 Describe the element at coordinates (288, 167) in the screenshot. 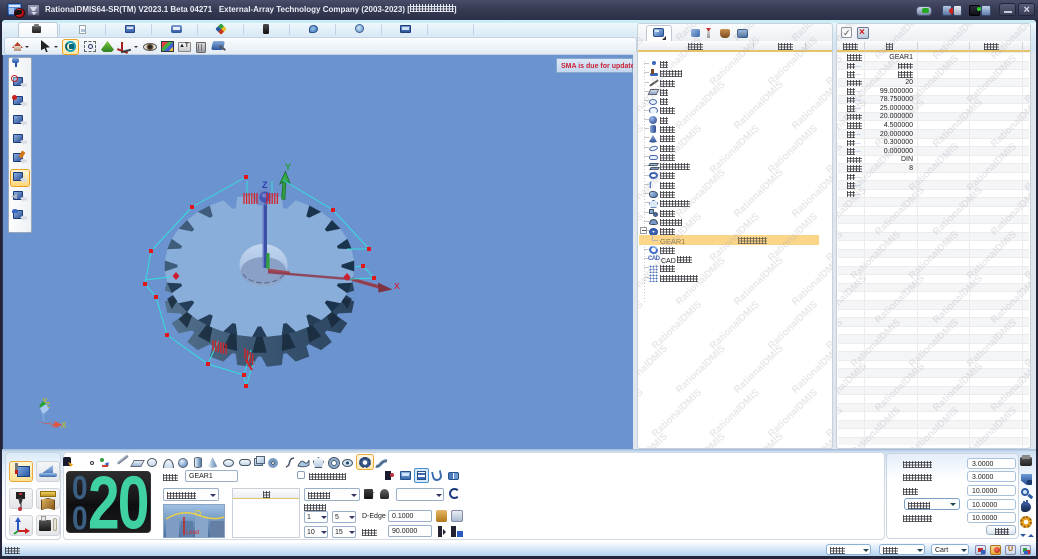

I see `svg-text: Y` at that location.